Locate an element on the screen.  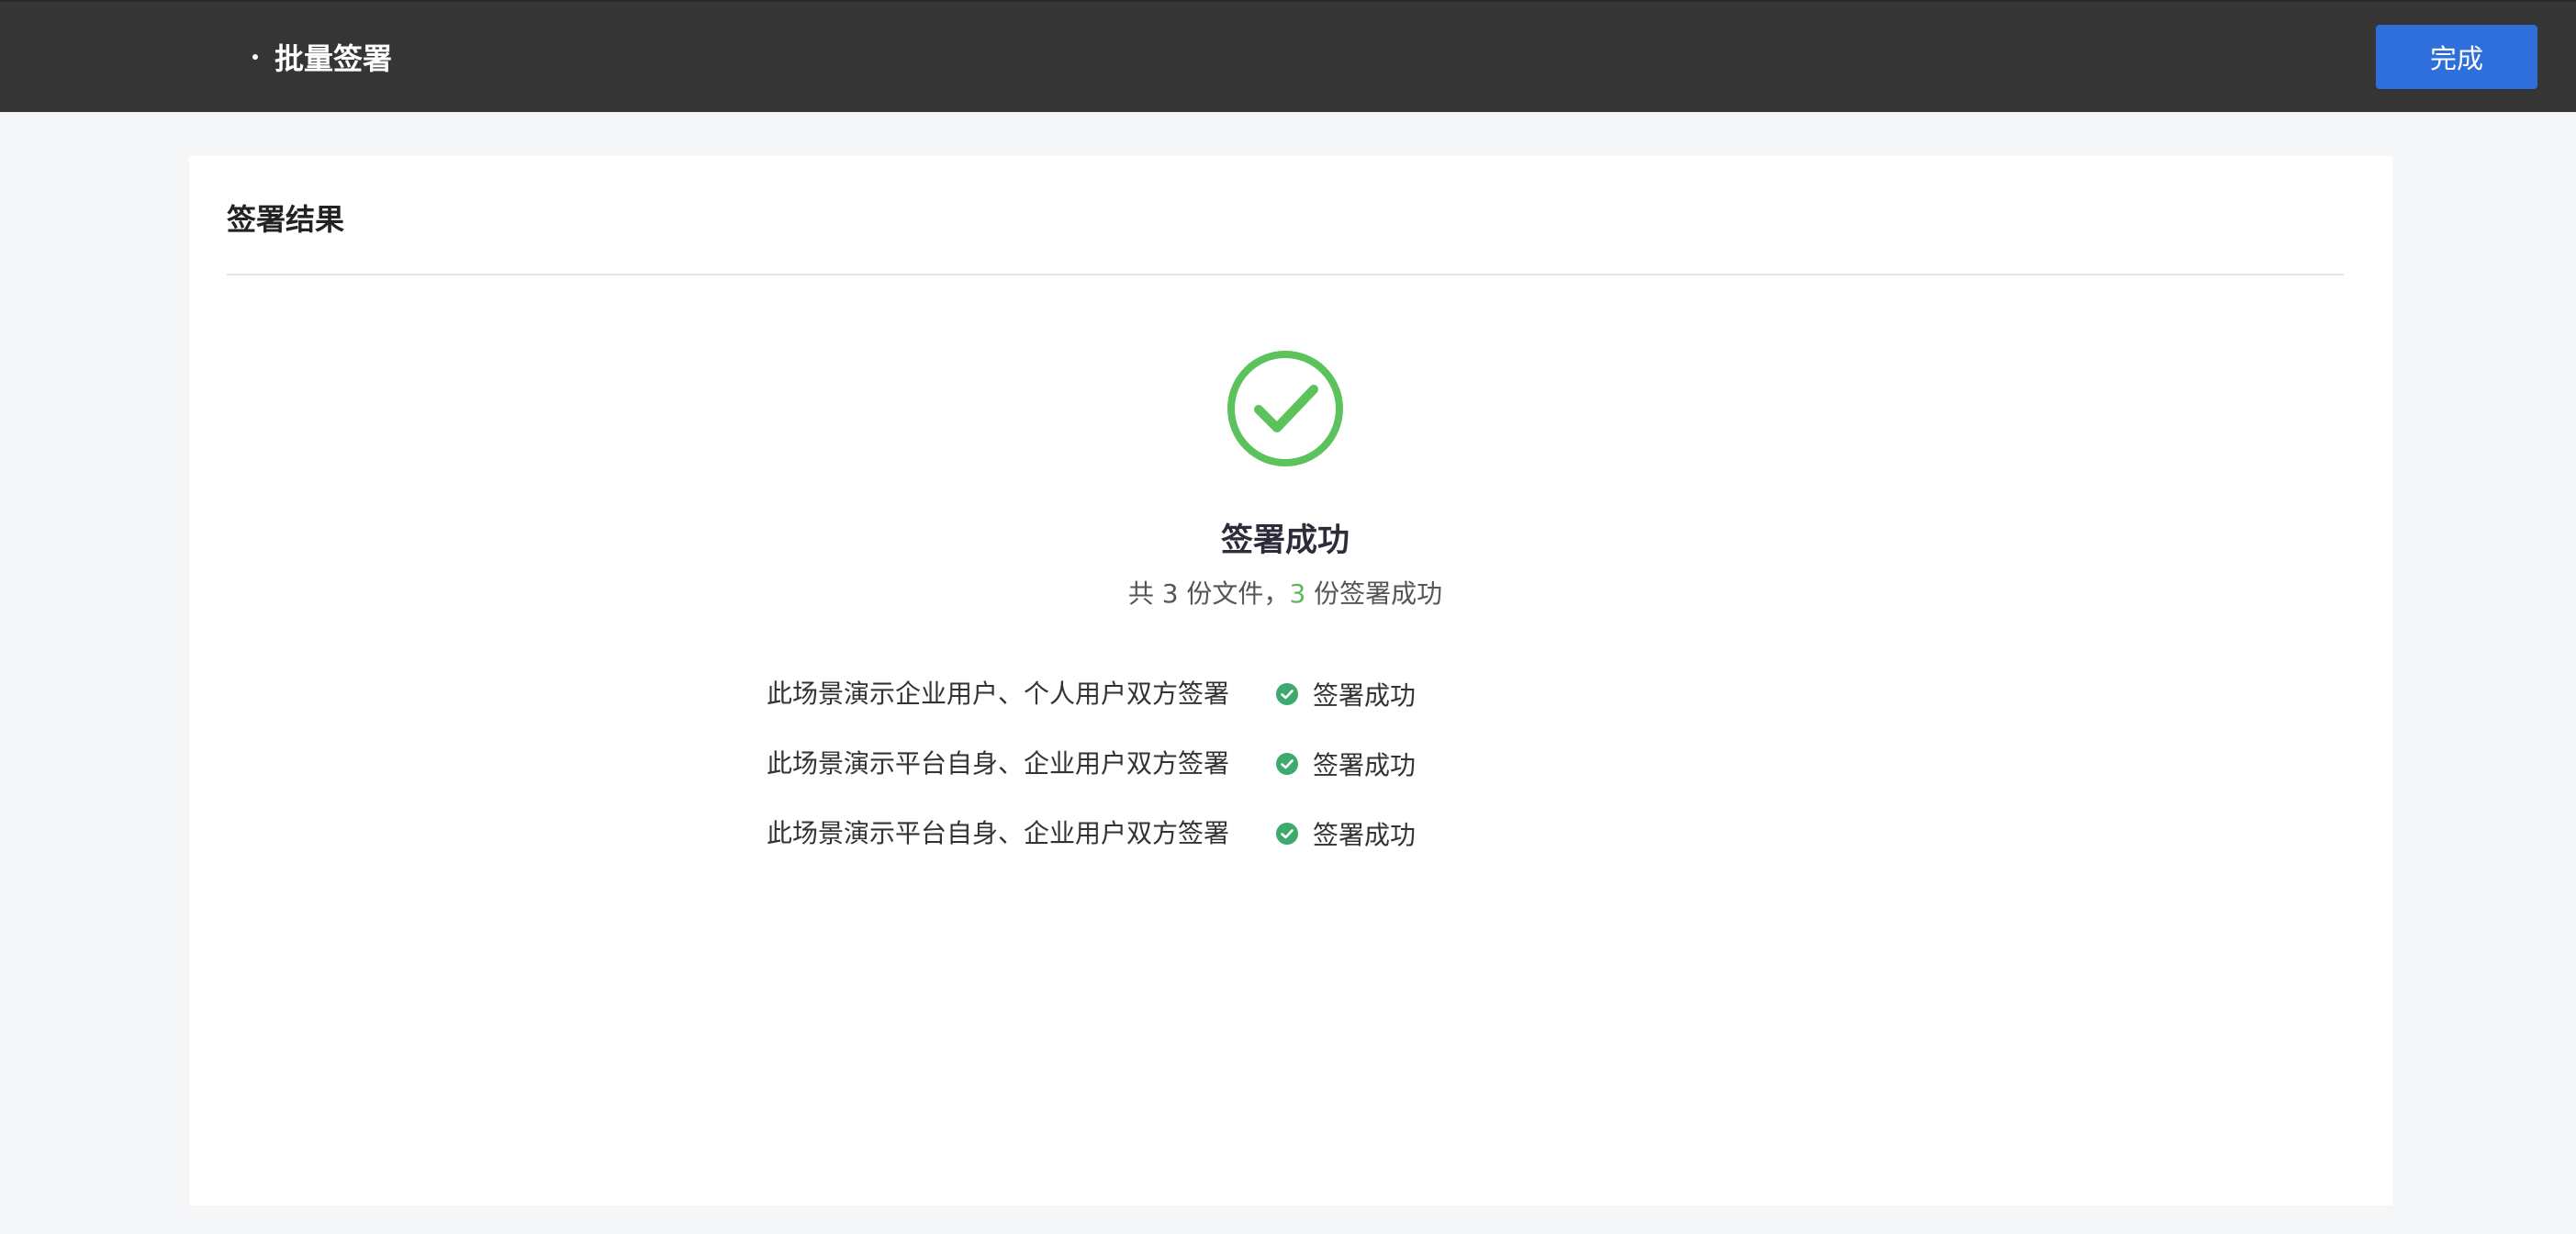
file-name: 此场景演示企业用户、个人用户双方签署 is located at coordinates (998, 694).